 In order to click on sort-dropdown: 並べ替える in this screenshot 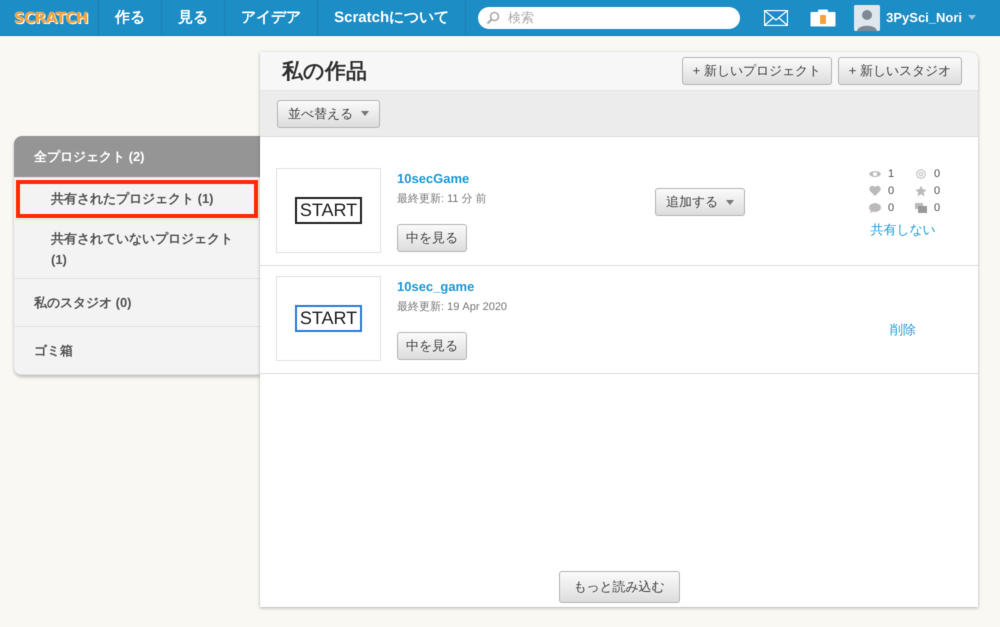, I will do `click(328, 114)`.